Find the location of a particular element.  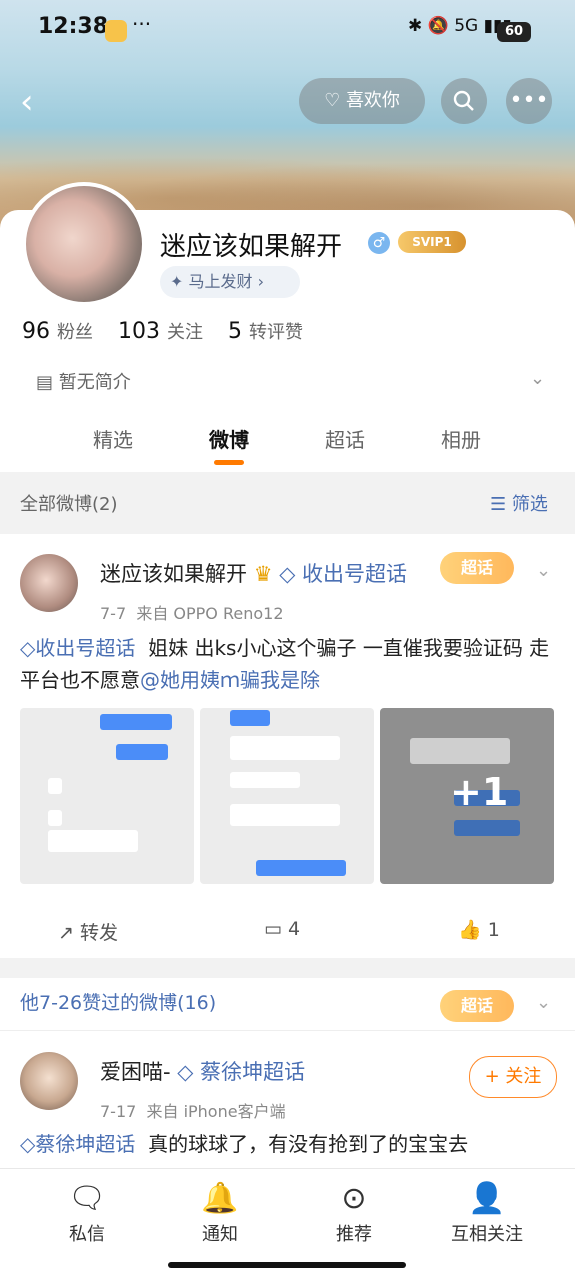

like-count: 1 is located at coordinates (493, 930).